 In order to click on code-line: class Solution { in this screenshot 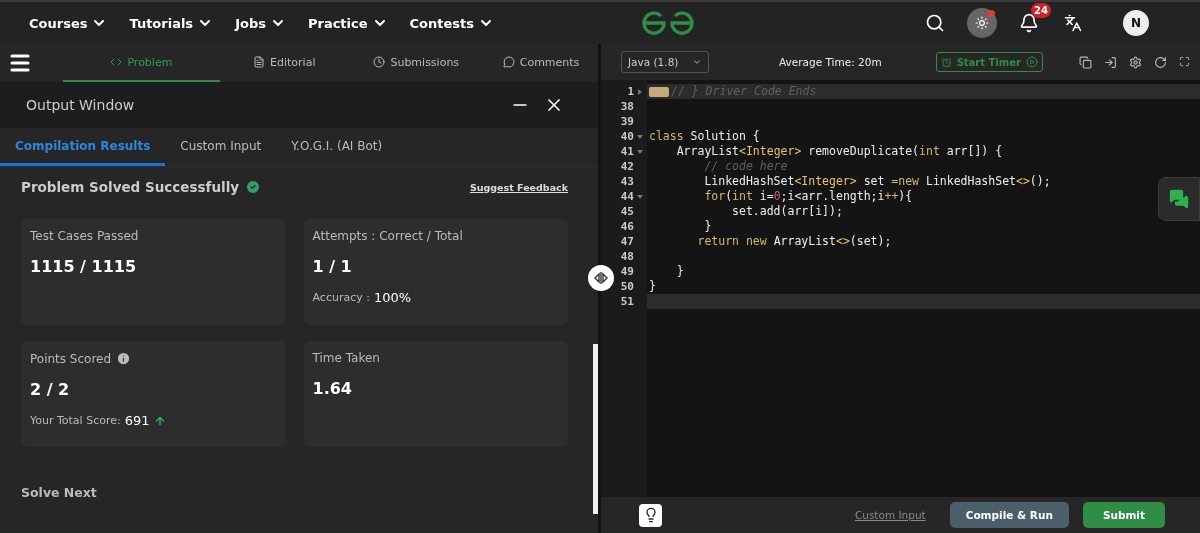, I will do `click(704, 136)`.